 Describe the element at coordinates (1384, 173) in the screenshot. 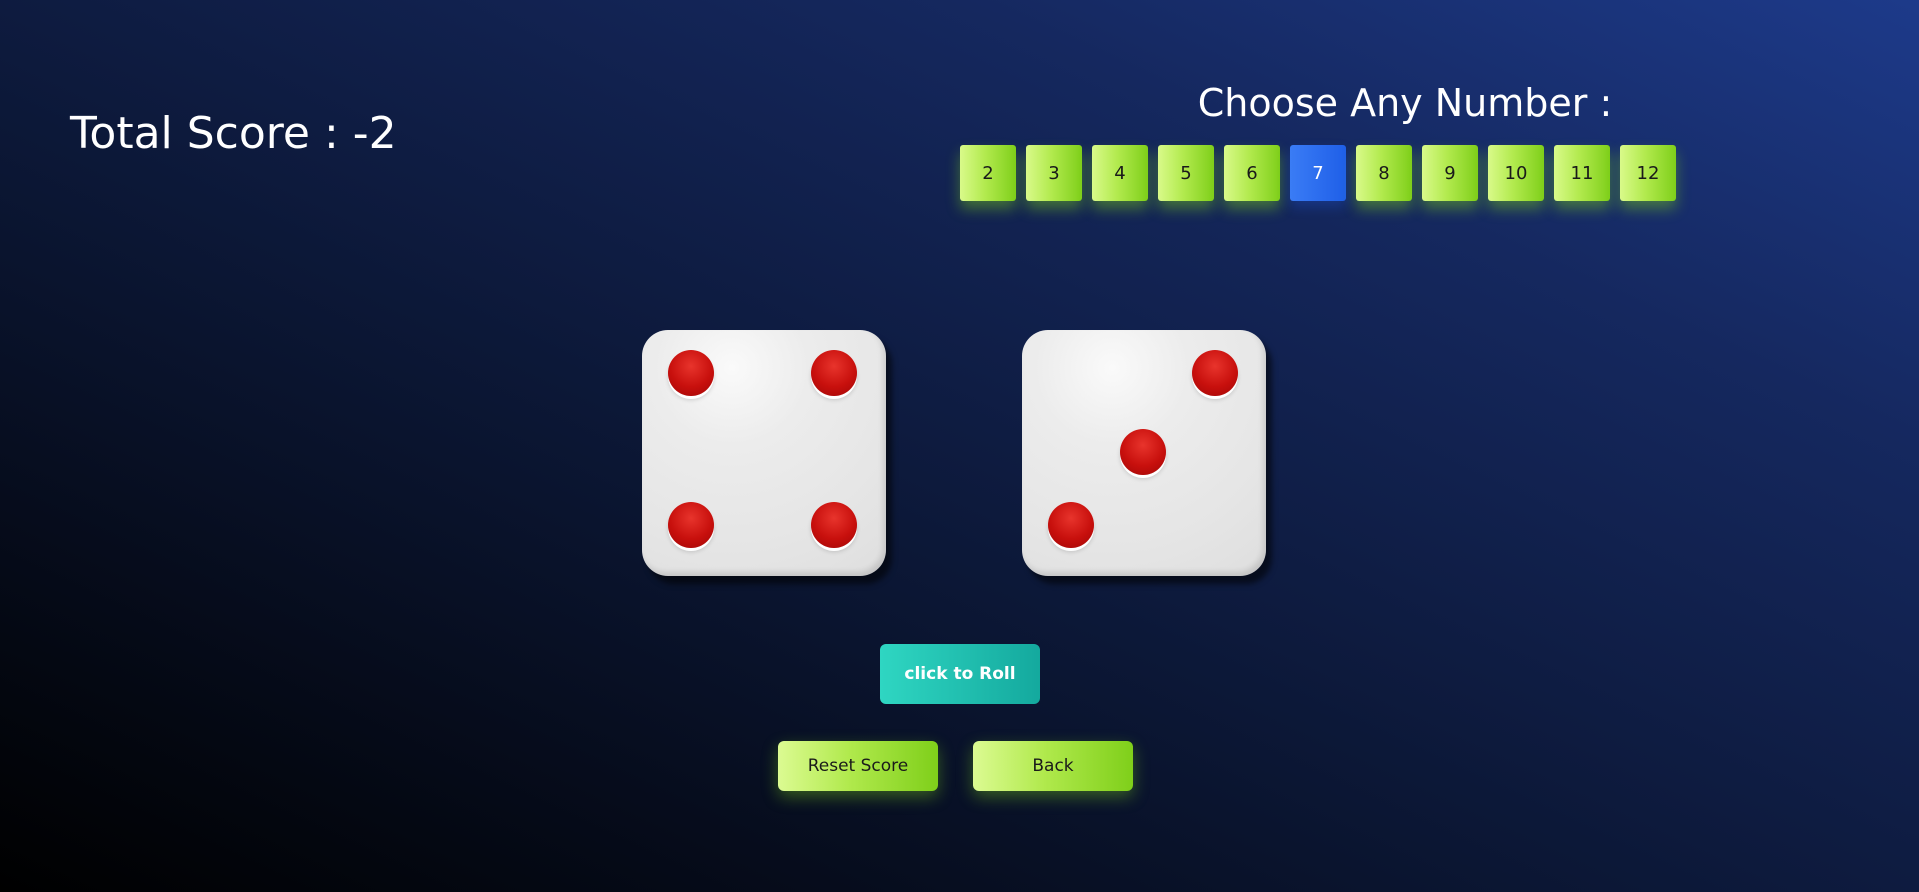

I see `number-button-8: 8` at that location.